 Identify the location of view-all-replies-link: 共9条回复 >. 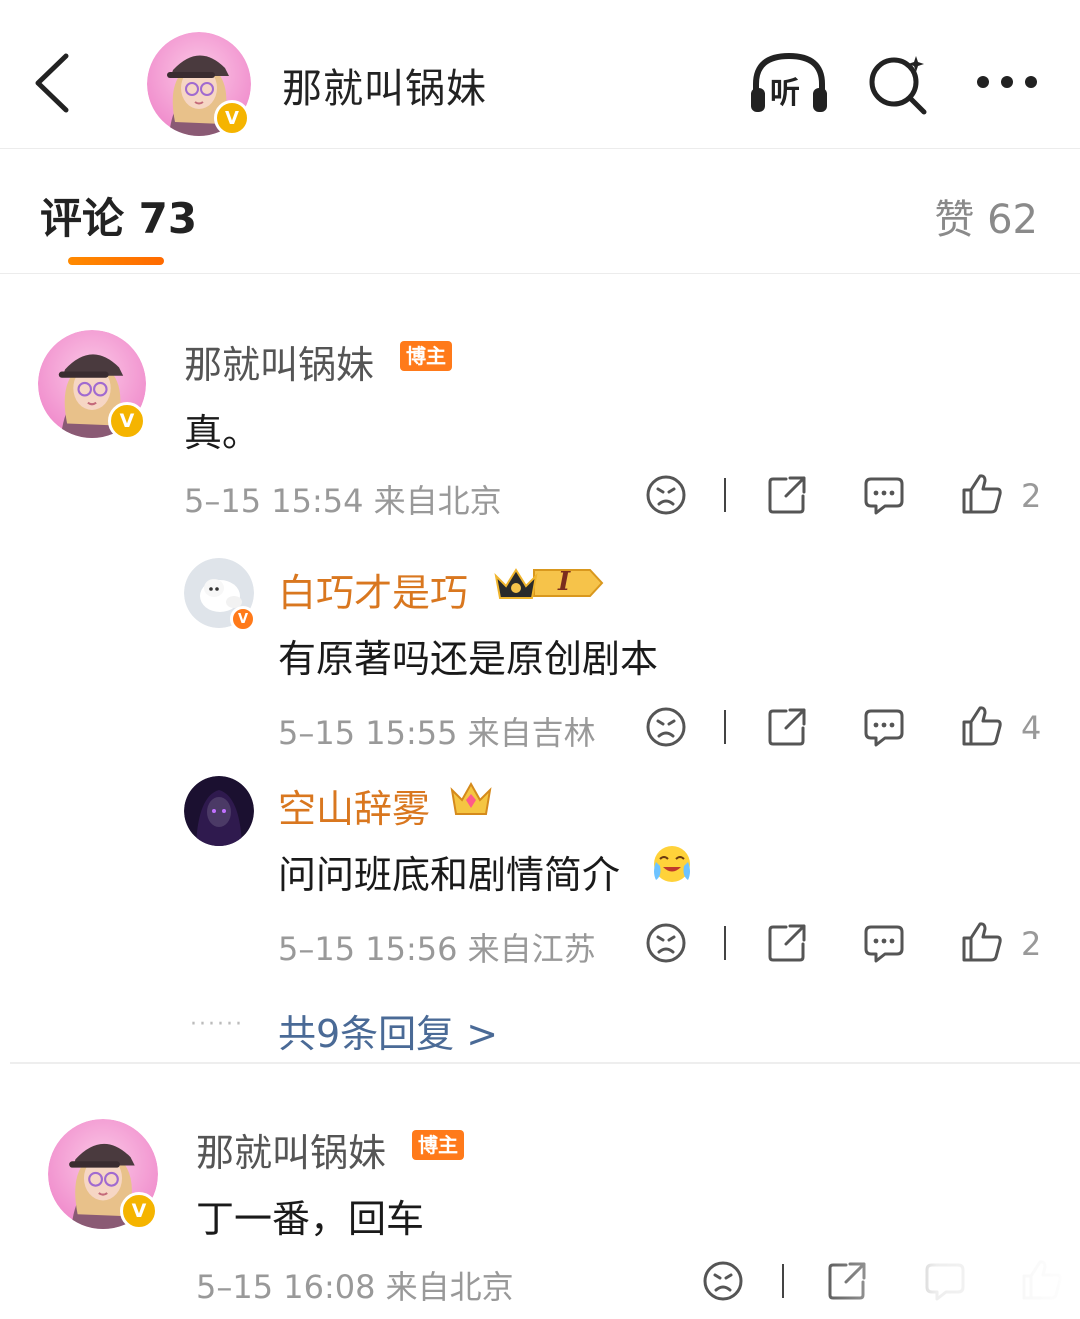
(388, 1030).